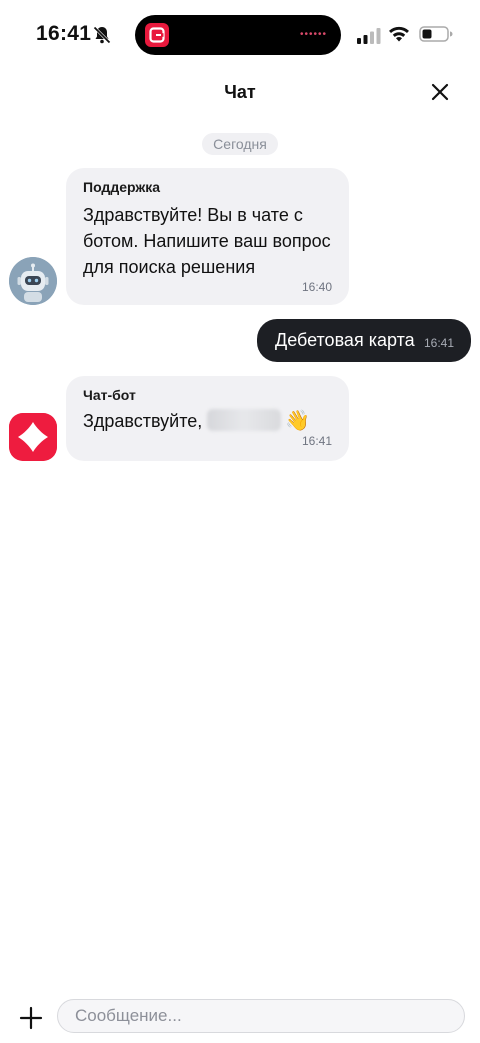 This screenshot has height=1043, width=480. I want to click on greeting-text: Здравствуйте,, so click(143, 421).